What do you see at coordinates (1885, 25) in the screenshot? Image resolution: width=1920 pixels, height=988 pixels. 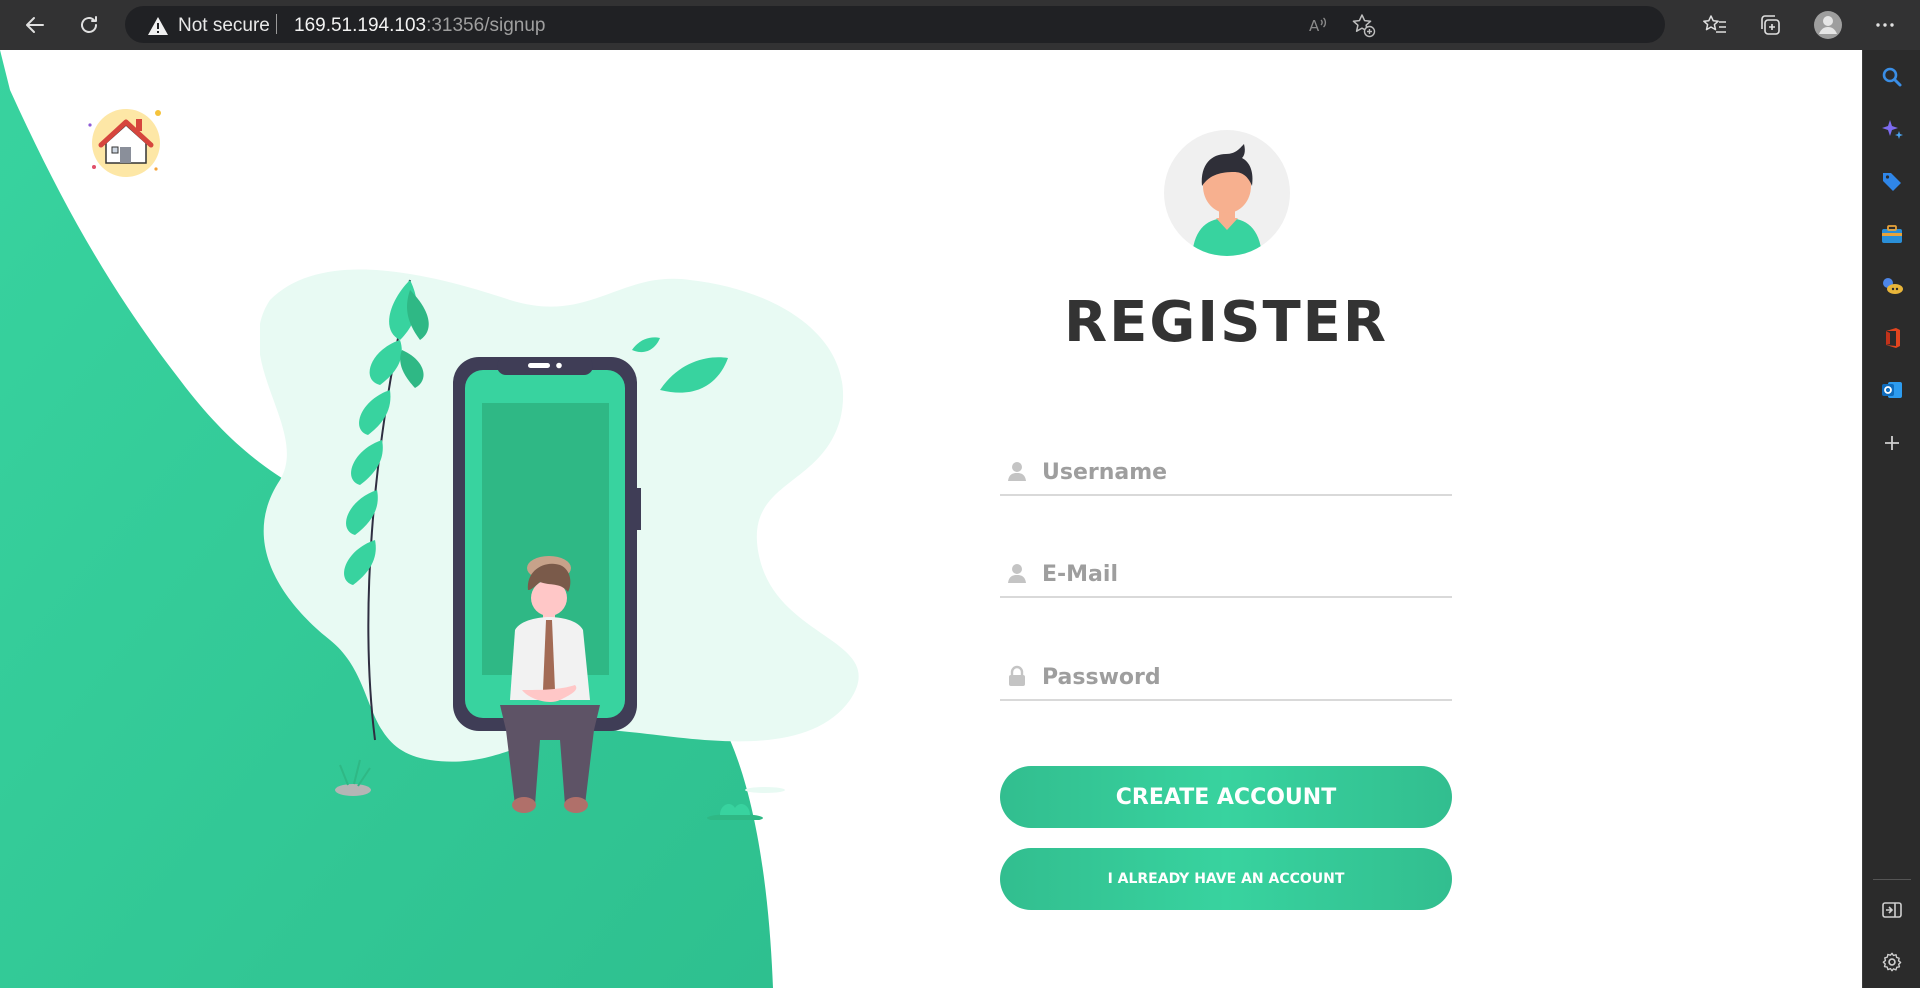 I see `more-icon` at bounding box center [1885, 25].